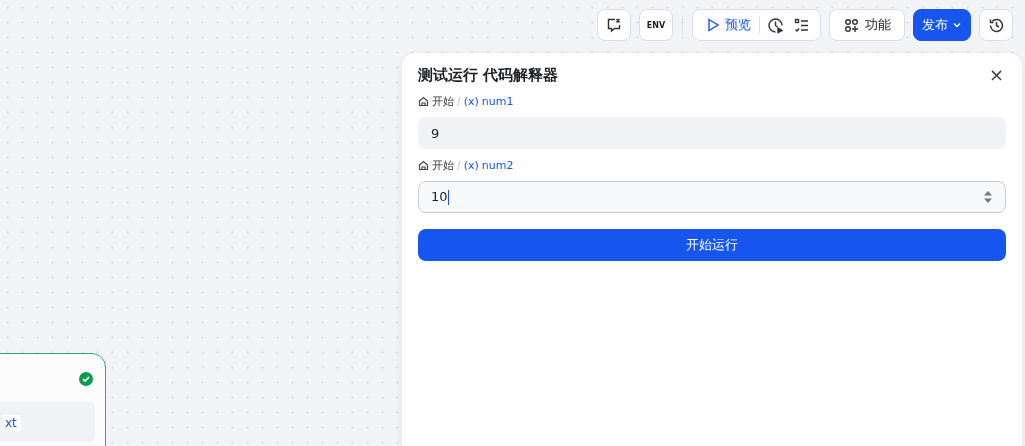  What do you see at coordinates (996, 75) in the screenshot?
I see `close-button: ×` at bounding box center [996, 75].